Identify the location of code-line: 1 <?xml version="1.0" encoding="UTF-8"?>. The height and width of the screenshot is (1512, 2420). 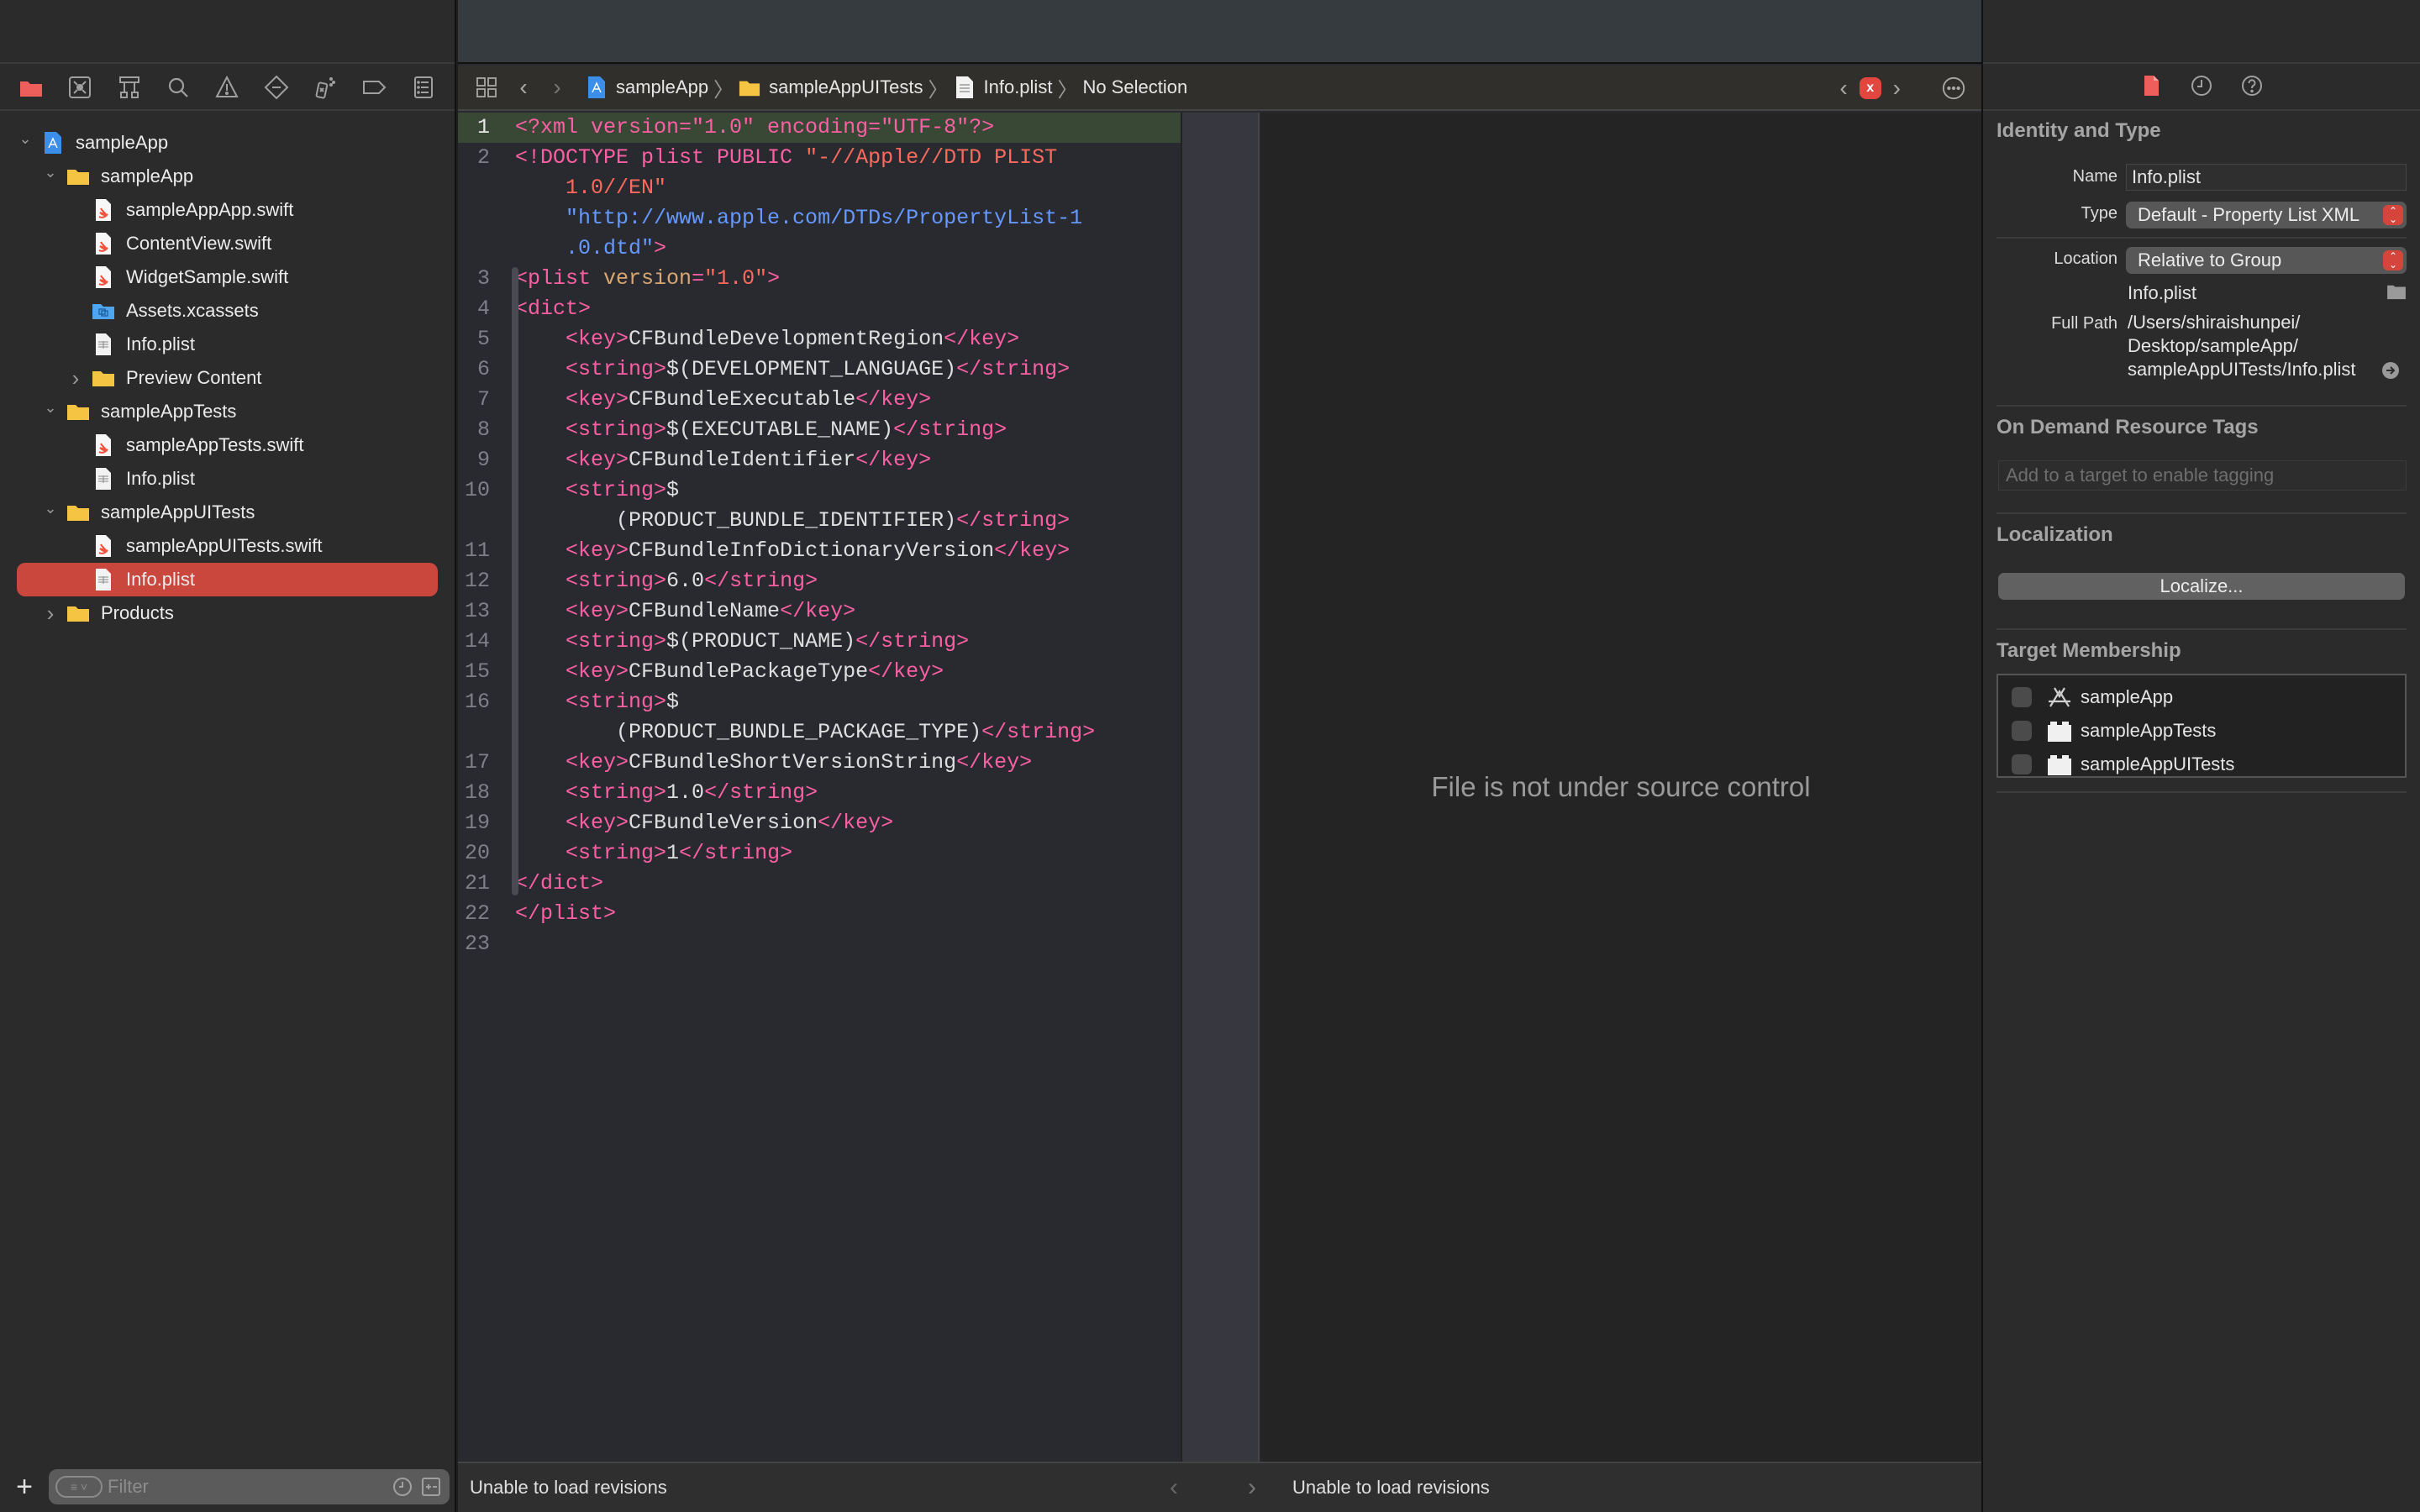
(819, 128).